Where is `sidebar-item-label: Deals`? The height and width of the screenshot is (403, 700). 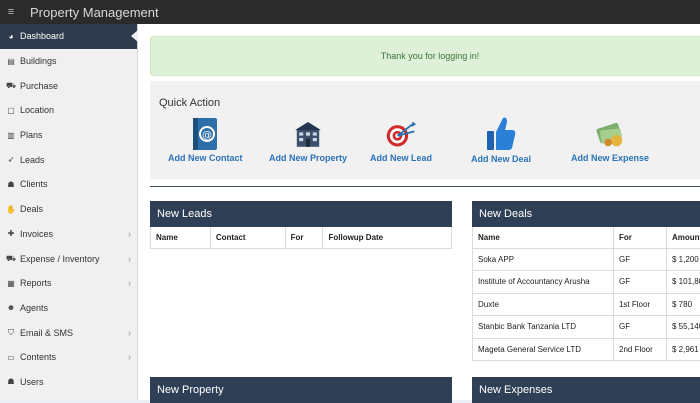 sidebar-item-label: Deals is located at coordinates (31, 209).